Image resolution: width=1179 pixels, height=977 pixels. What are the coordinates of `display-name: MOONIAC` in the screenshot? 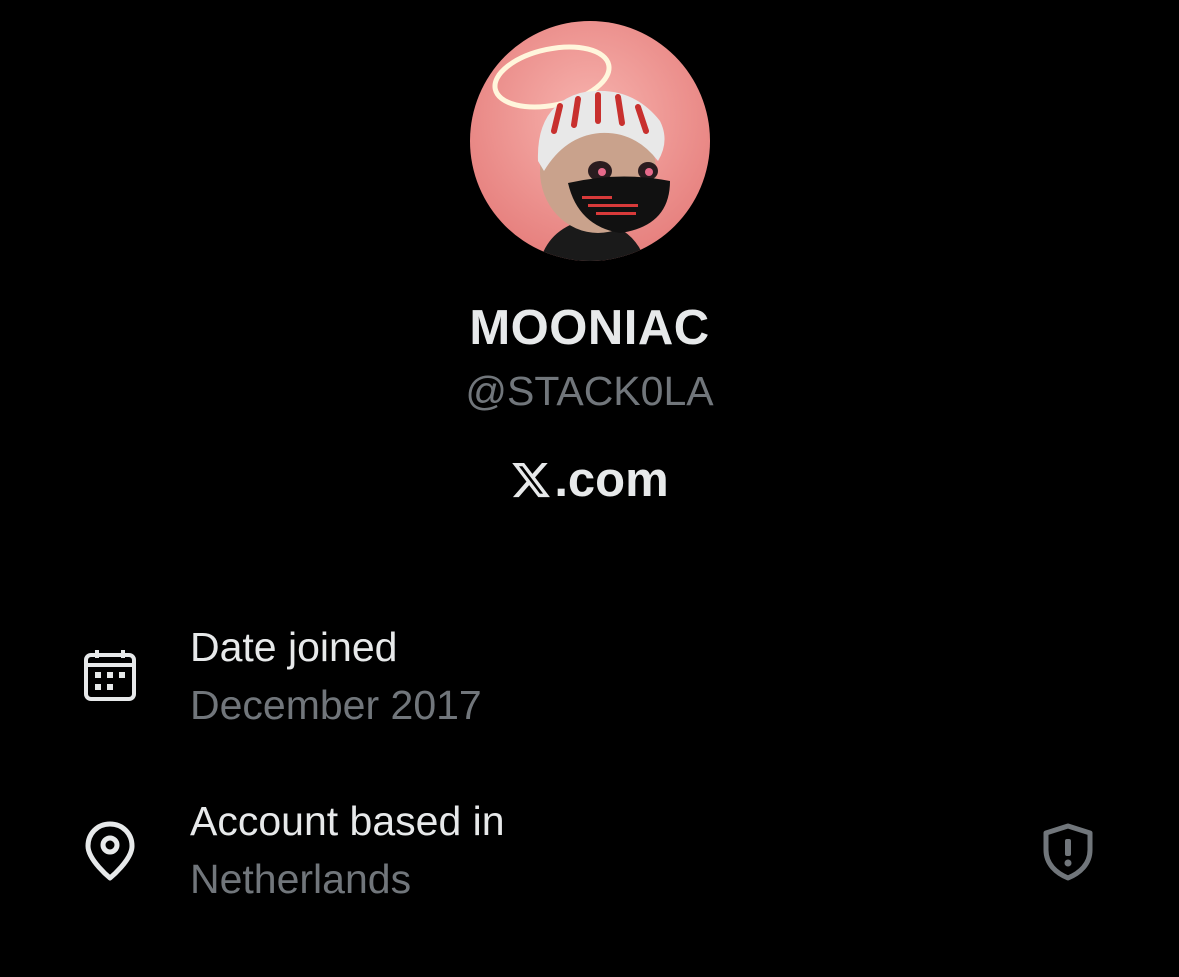 It's located at (589, 328).